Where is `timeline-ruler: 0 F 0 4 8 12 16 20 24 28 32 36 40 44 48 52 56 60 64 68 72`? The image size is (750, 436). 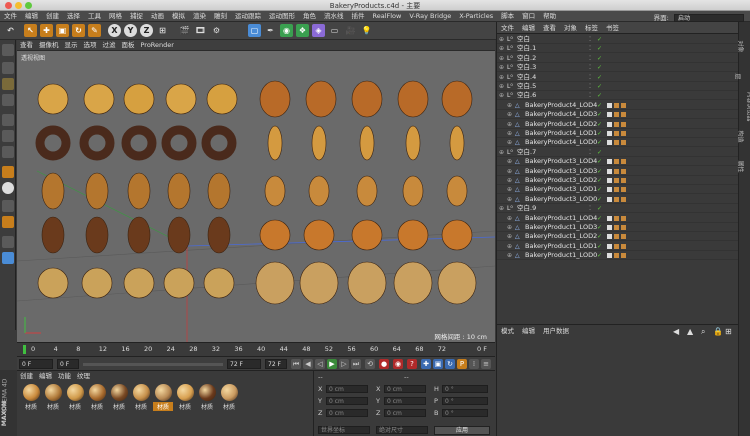
timeline-ruler: 0 F 0 4 8 12 16 20 24 28 32 36 40 44 48 52 56 60 64 68 72 is located at coordinates (256, 349).